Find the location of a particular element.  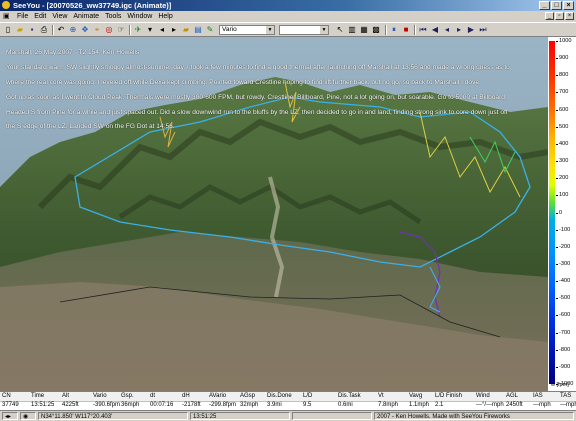

scale-tick-label: 800 is located at coordinates (564, 75).